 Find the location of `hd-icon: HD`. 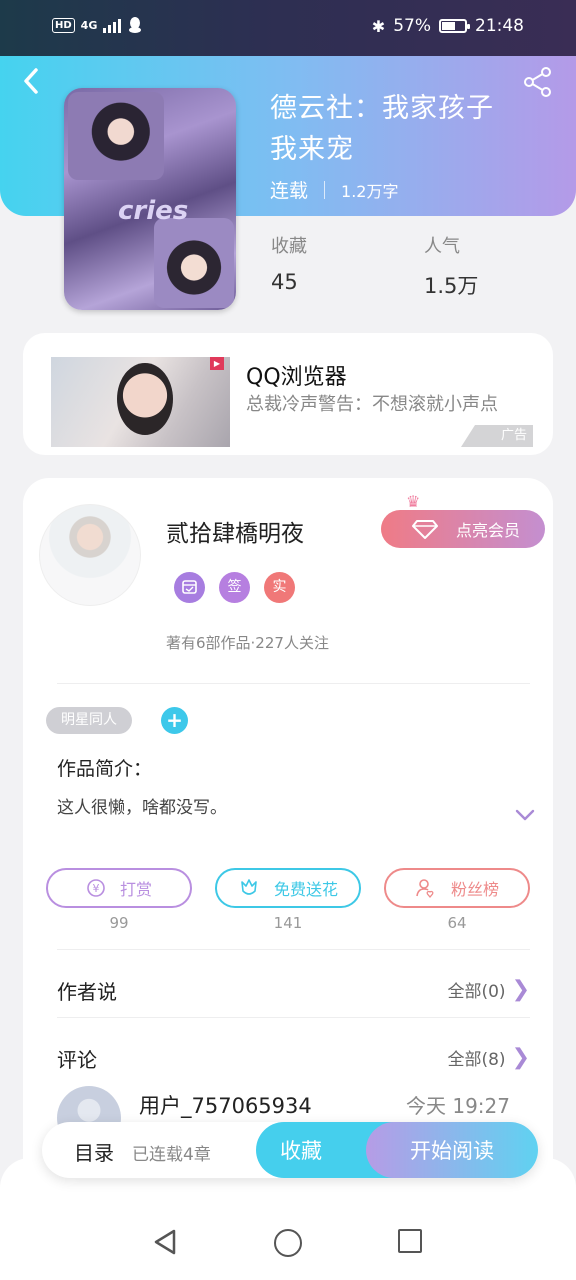

hd-icon: HD is located at coordinates (63, 25).